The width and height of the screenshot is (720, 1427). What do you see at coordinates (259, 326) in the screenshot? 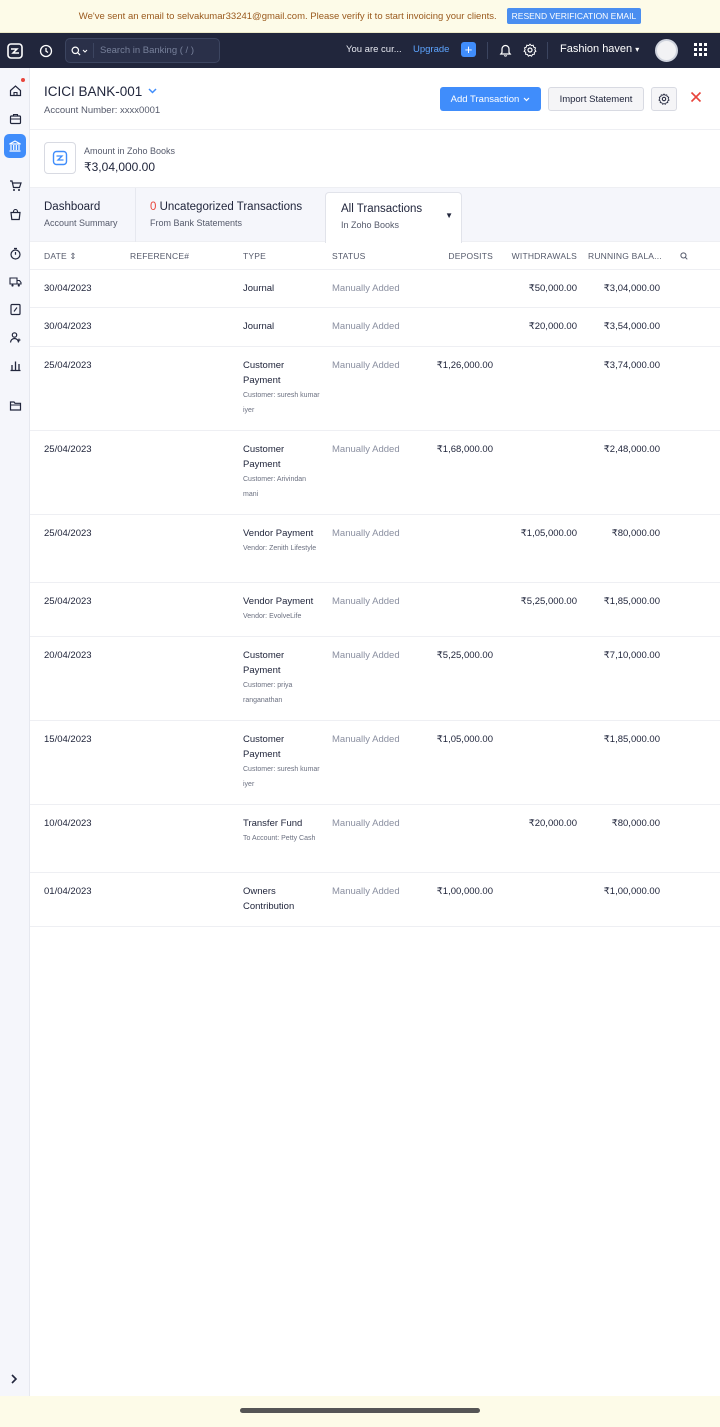
I see `row-type-label: Journal` at bounding box center [259, 326].